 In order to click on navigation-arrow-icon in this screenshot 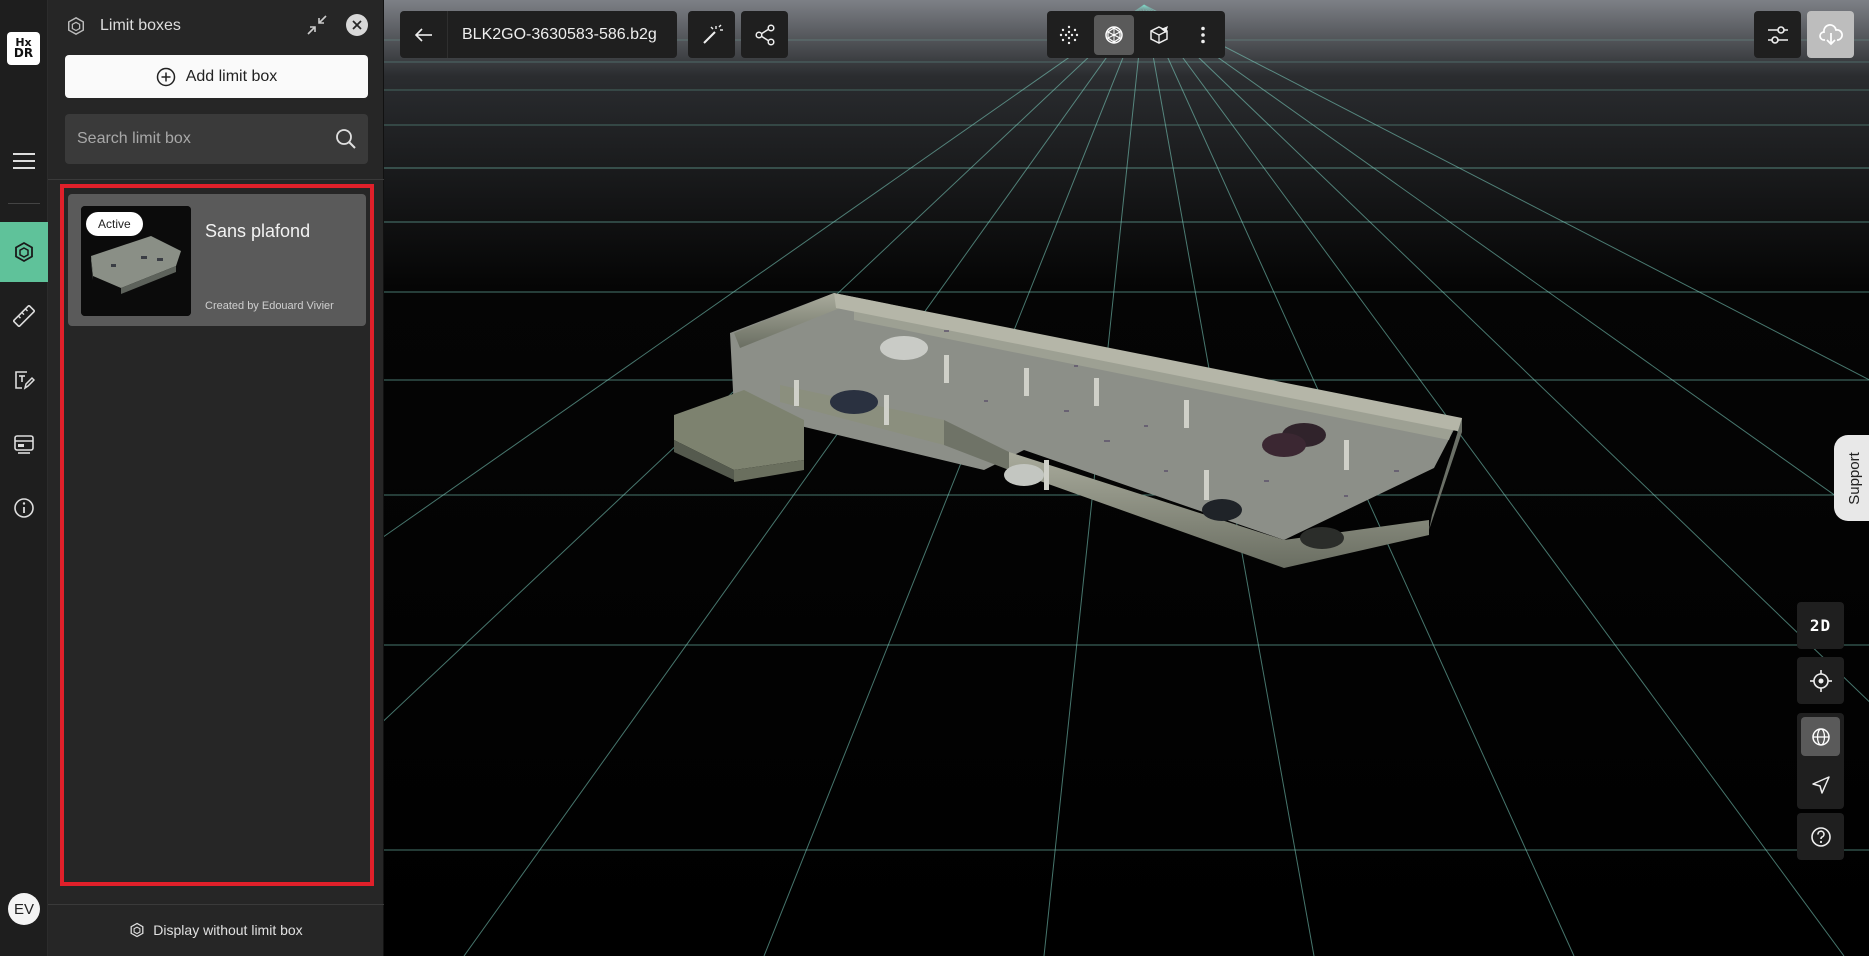, I will do `click(1820, 784)`.